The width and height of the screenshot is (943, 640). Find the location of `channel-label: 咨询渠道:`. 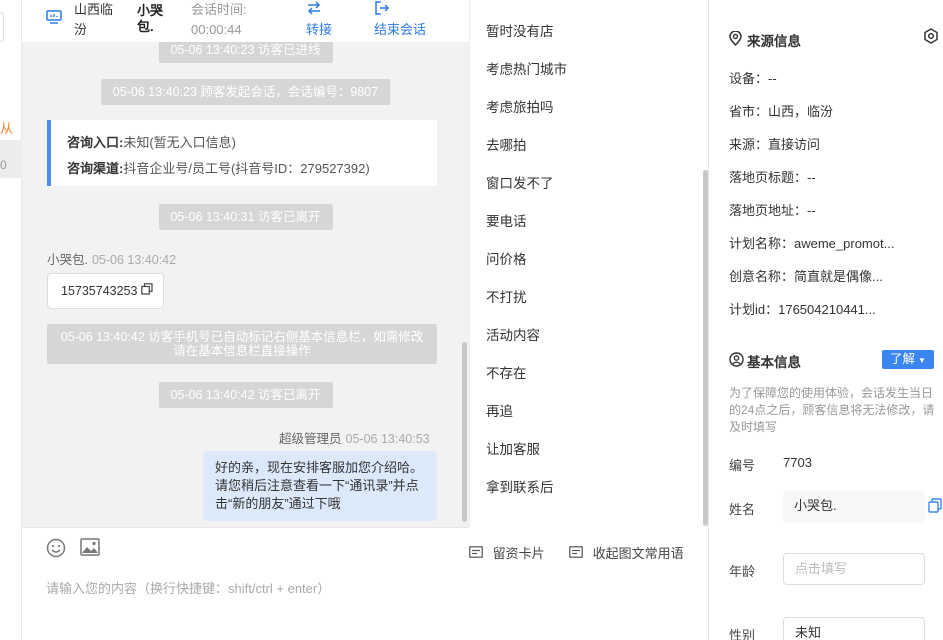

channel-label: 咨询渠道: is located at coordinates (95, 168).